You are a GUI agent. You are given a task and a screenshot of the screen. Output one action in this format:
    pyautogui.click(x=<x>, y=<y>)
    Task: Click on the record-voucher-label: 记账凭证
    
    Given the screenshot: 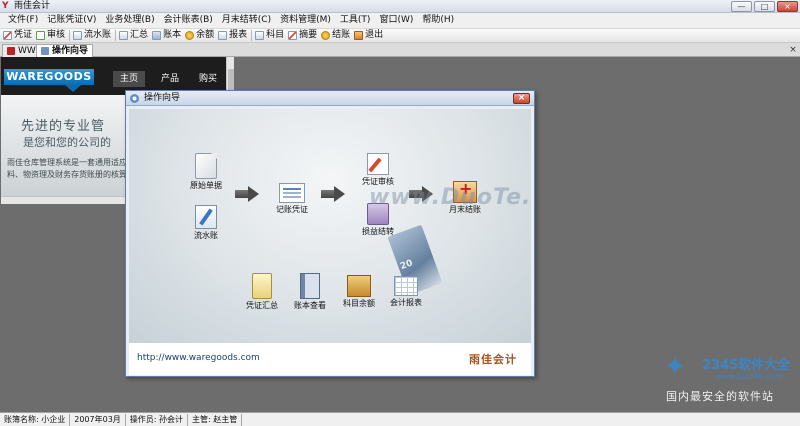 What is the action you would take?
    pyautogui.click(x=292, y=209)
    